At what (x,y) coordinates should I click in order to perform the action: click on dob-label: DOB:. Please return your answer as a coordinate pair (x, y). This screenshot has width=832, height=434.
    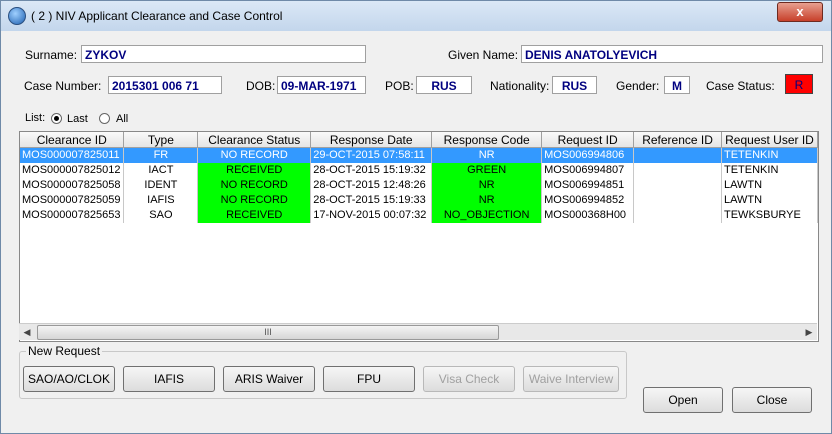
    Looking at the image, I should click on (261, 86).